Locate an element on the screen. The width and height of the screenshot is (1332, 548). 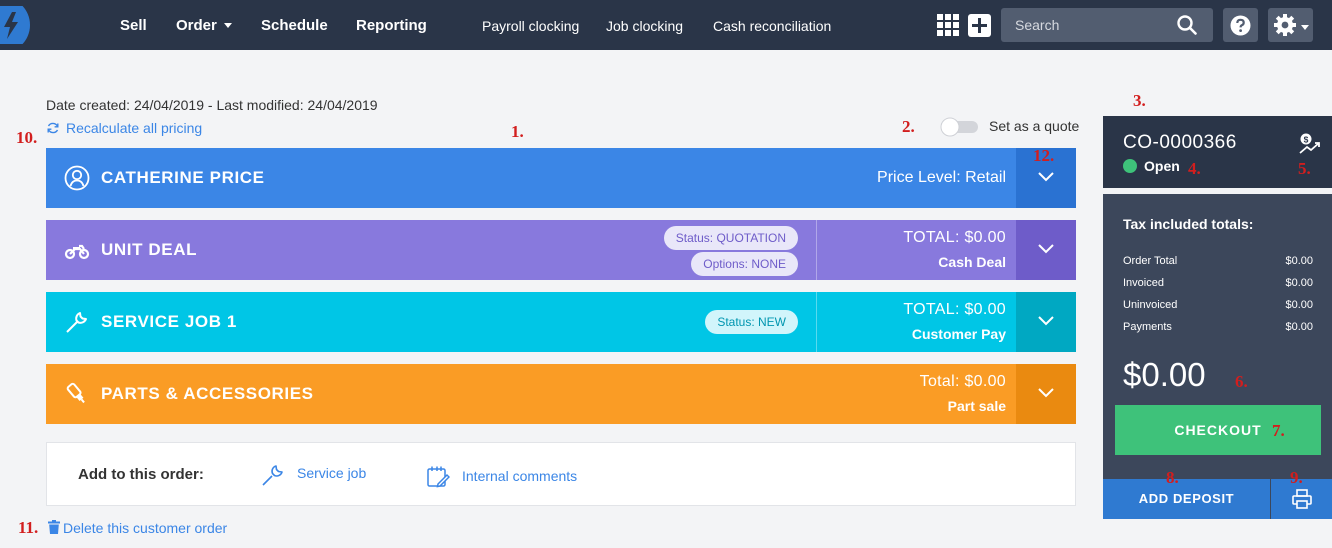
summary-row-uninvoiced: Uninvoiced $0.00 is located at coordinates (1218, 305).